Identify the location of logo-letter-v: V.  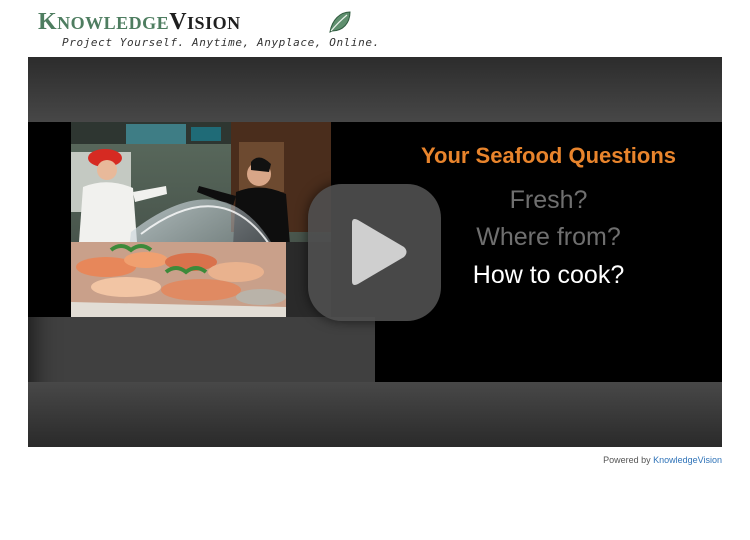
(178, 22).